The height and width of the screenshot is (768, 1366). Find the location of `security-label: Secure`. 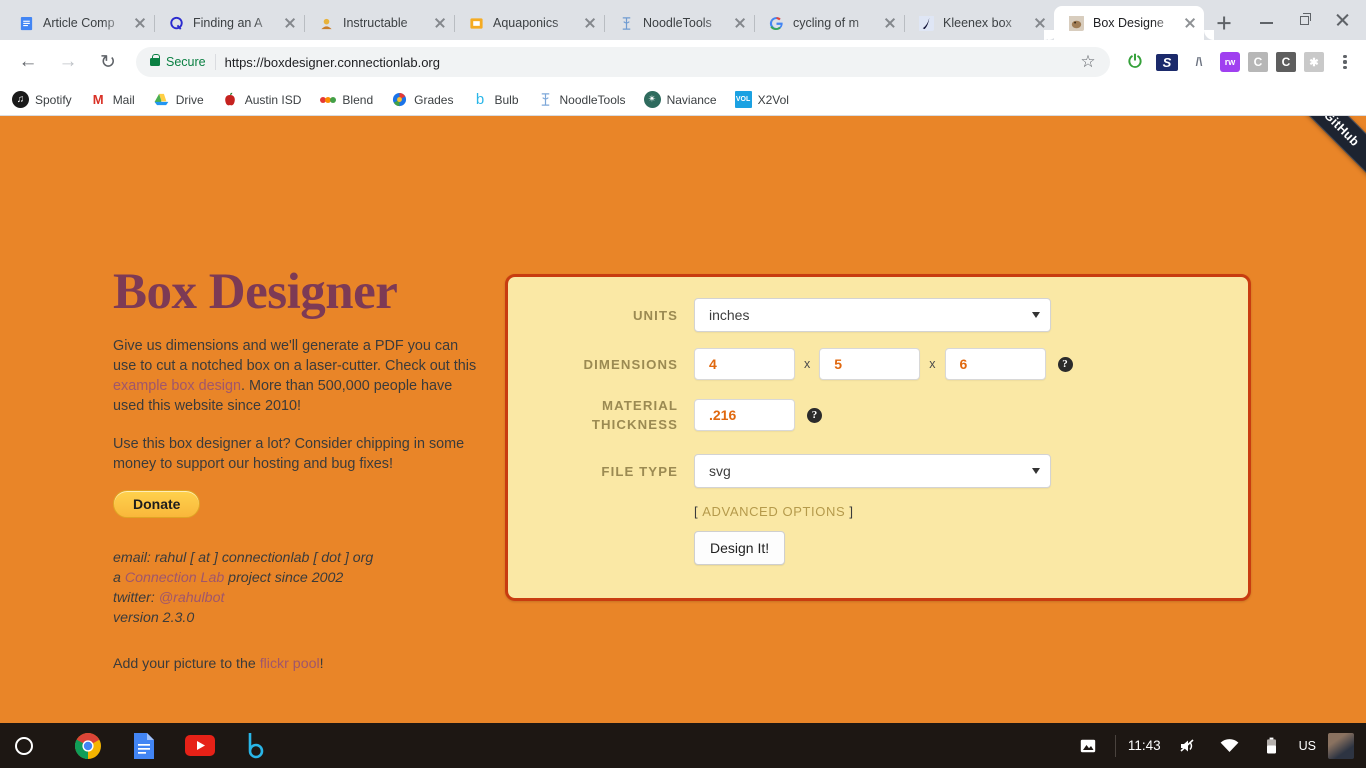

security-label: Secure is located at coordinates (186, 62).